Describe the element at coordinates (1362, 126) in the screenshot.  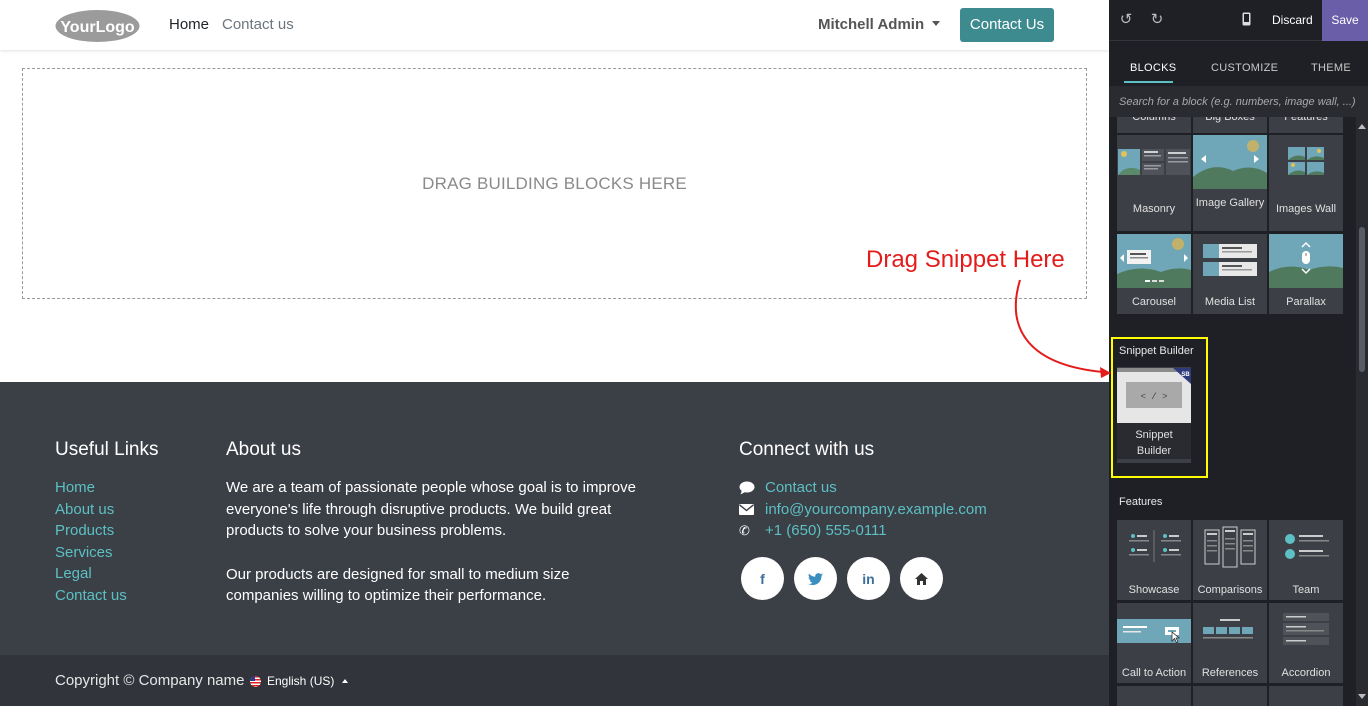
I see `scroll-up-icon` at that location.